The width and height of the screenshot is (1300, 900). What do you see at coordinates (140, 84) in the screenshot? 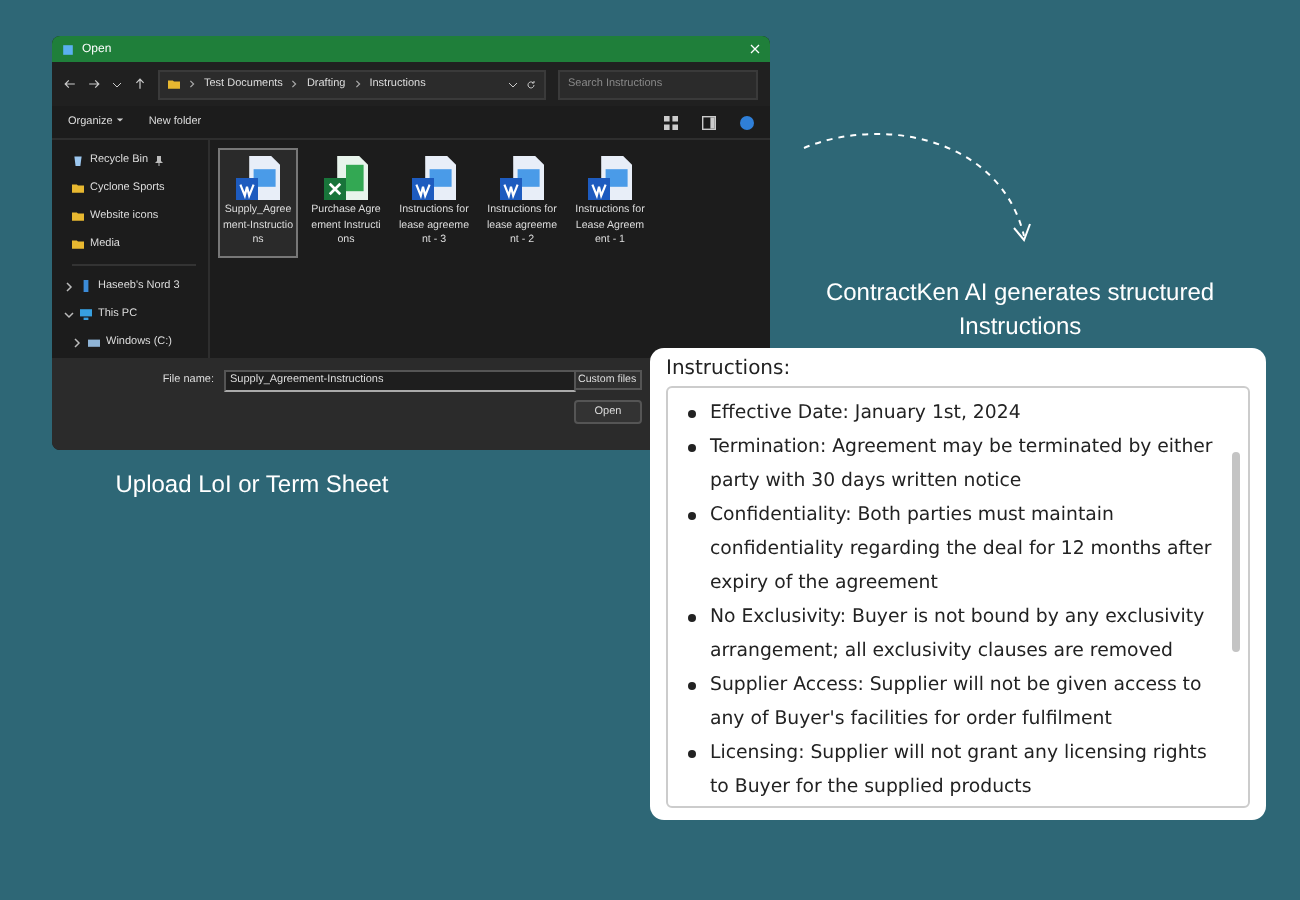
I see `up-arrow-icon` at bounding box center [140, 84].